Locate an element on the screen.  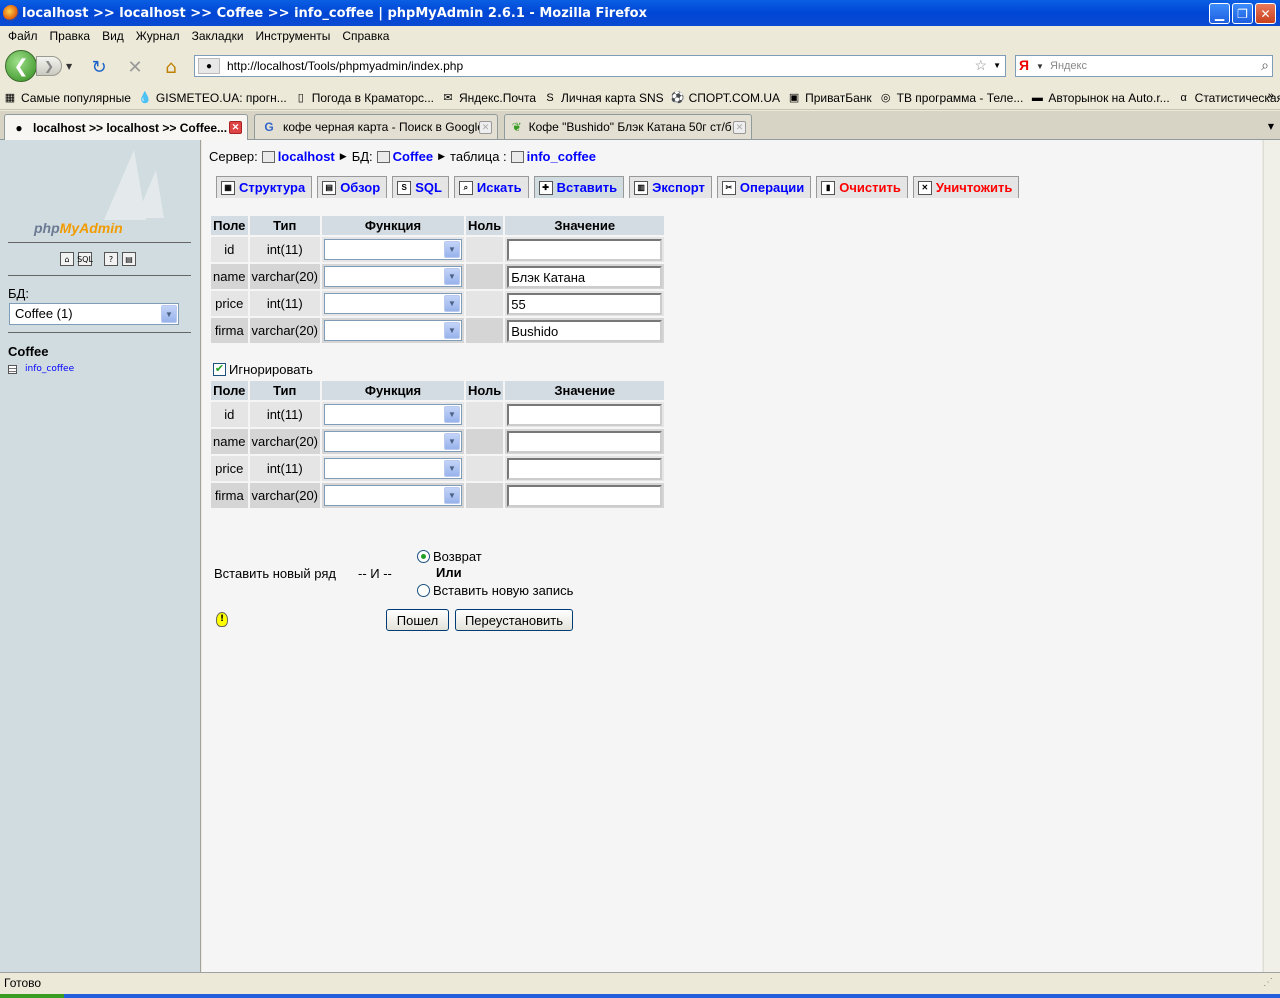
phpmyadmin-logo: phpMyAdmin is located at coordinates (104, 195).